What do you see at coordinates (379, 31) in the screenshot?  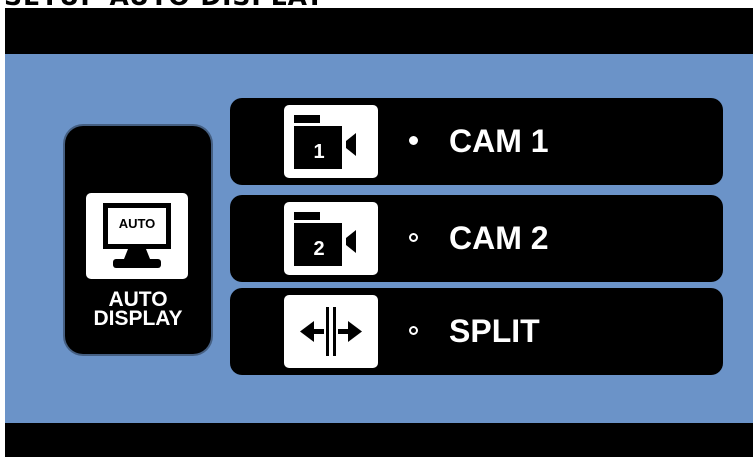 I see `top-bar` at bounding box center [379, 31].